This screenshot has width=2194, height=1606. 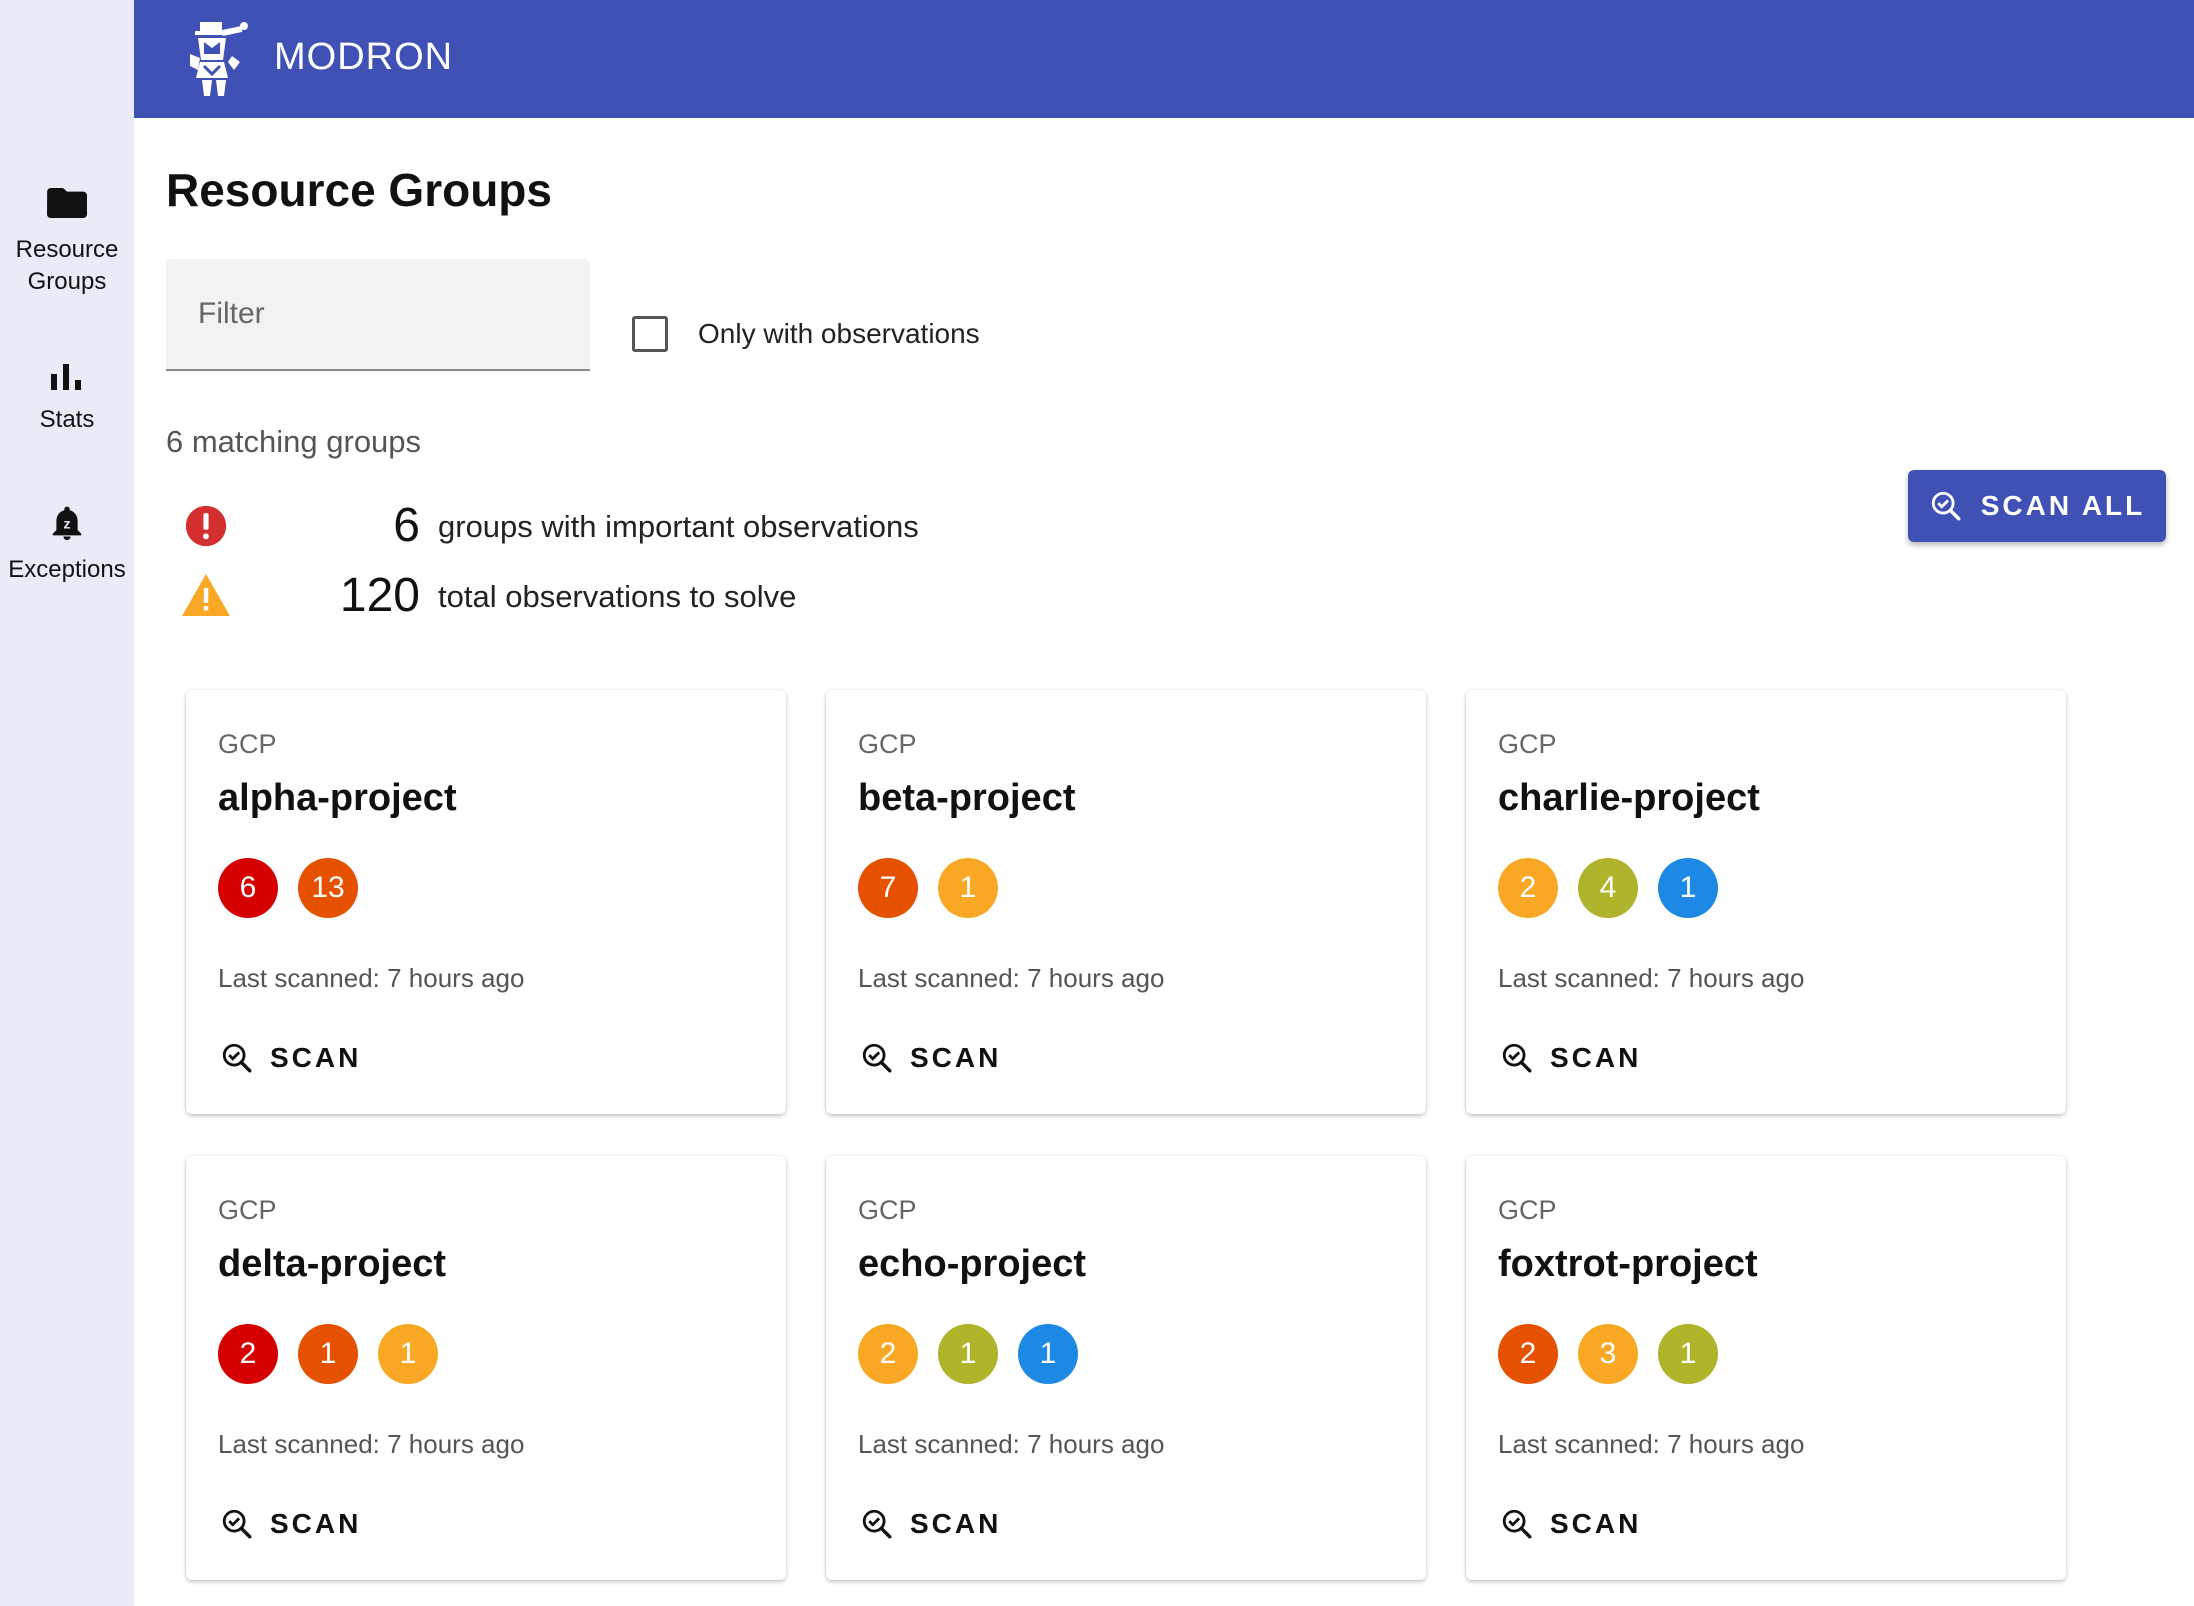 What do you see at coordinates (839, 333) in the screenshot?
I see `only-with-observations-label: Only with observations` at bounding box center [839, 333].